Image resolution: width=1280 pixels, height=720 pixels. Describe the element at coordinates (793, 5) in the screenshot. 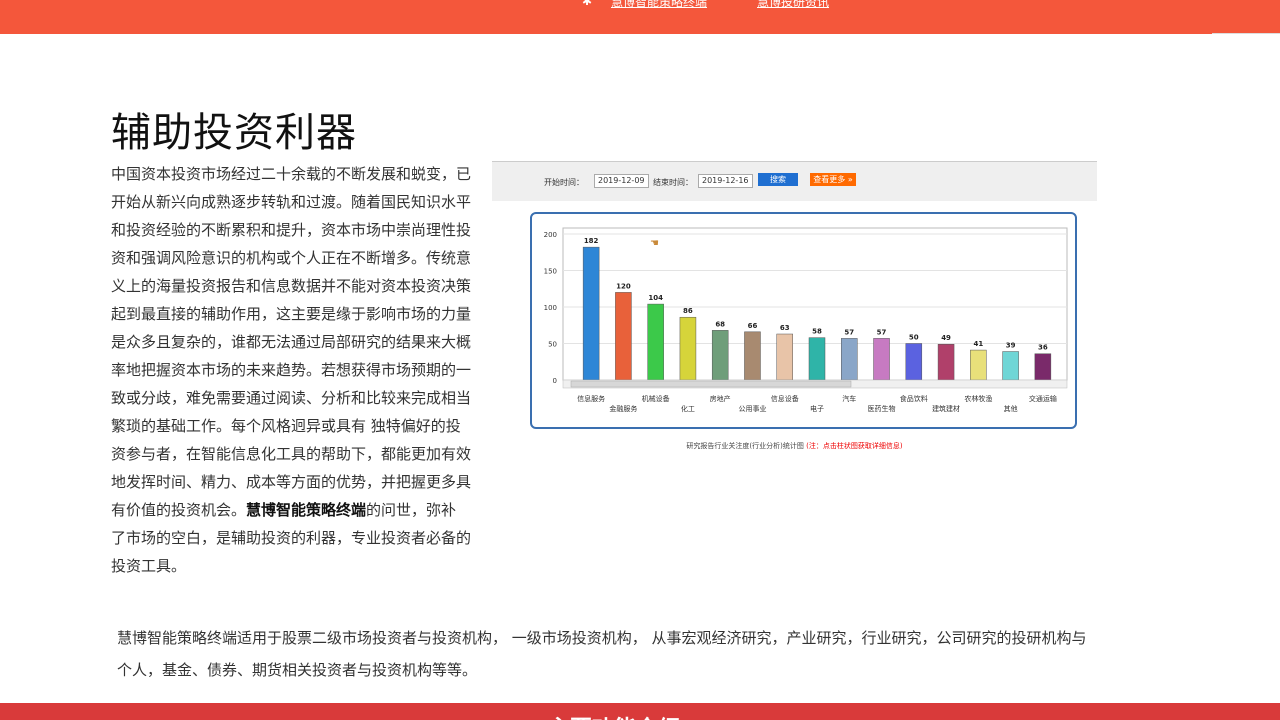

I see `nav-link-research: 慧博投研资讯` at that location.